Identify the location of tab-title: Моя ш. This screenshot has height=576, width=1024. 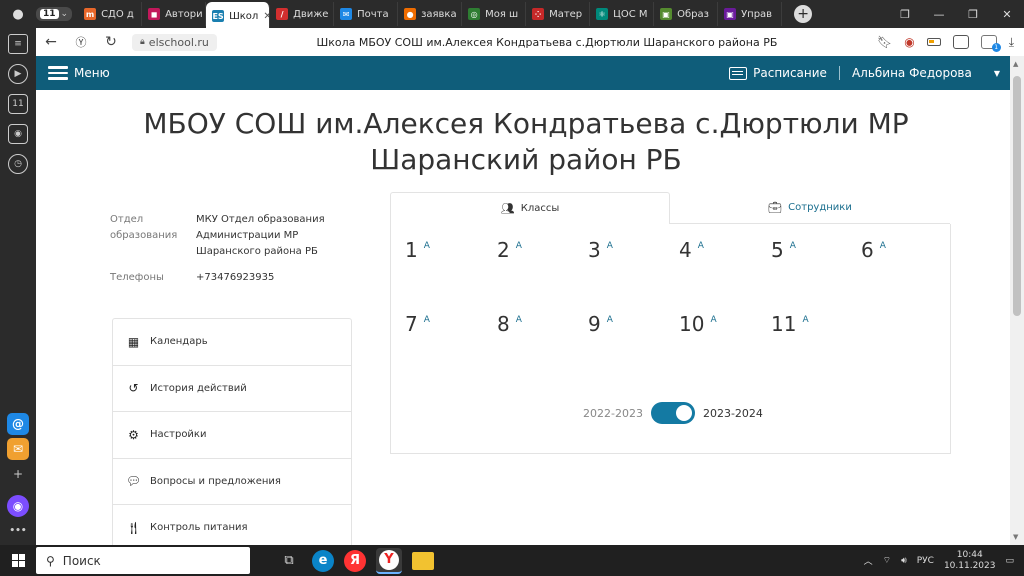
(502, 14).